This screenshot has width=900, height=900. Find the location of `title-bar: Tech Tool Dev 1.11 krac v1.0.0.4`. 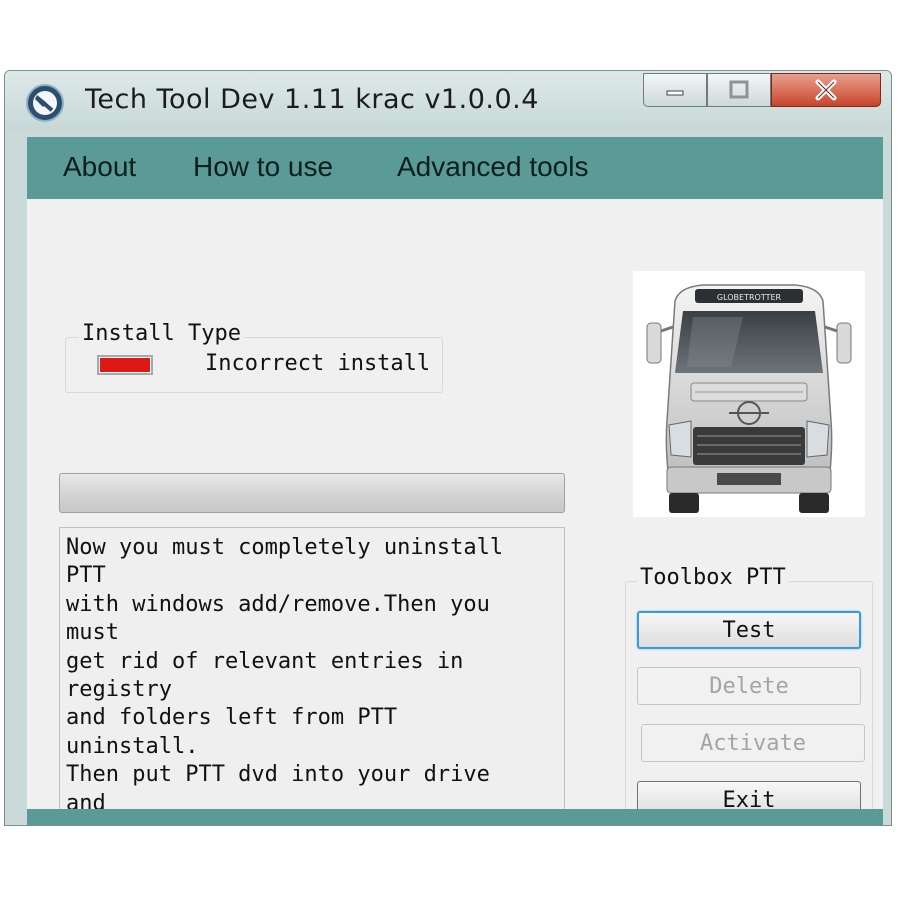

title-bar: Tech Tool Dev 1.11 krac v1.0.0.4 is located at coordinates (448, 101).